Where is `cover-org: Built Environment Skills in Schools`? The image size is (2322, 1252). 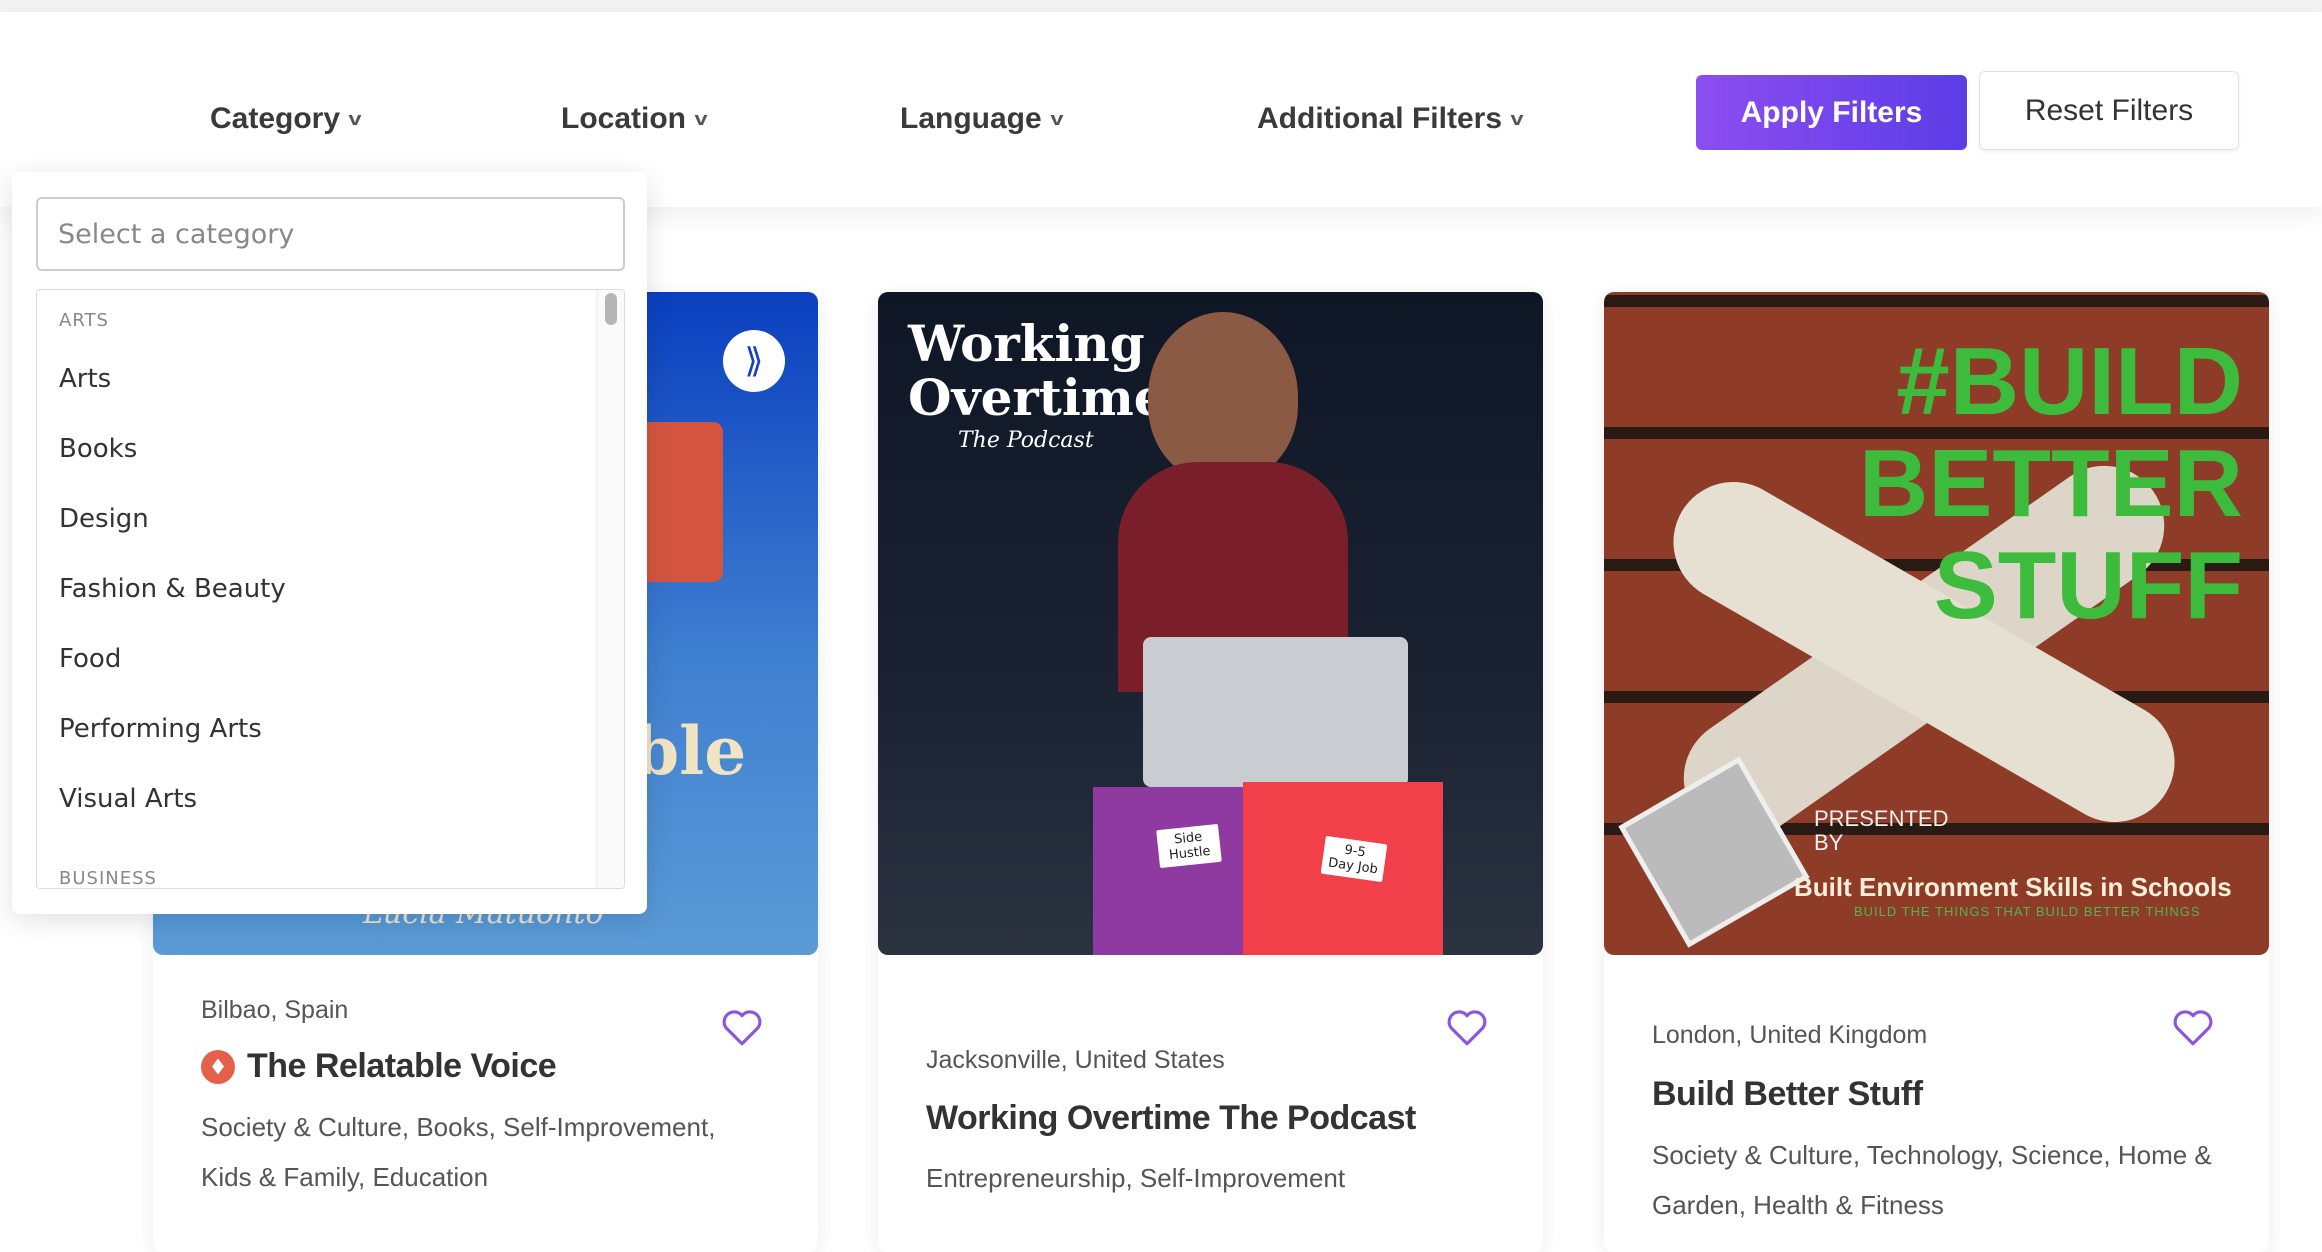
cover-org: Built Environment Skills in Schools is located at coordinates (2013, 887).